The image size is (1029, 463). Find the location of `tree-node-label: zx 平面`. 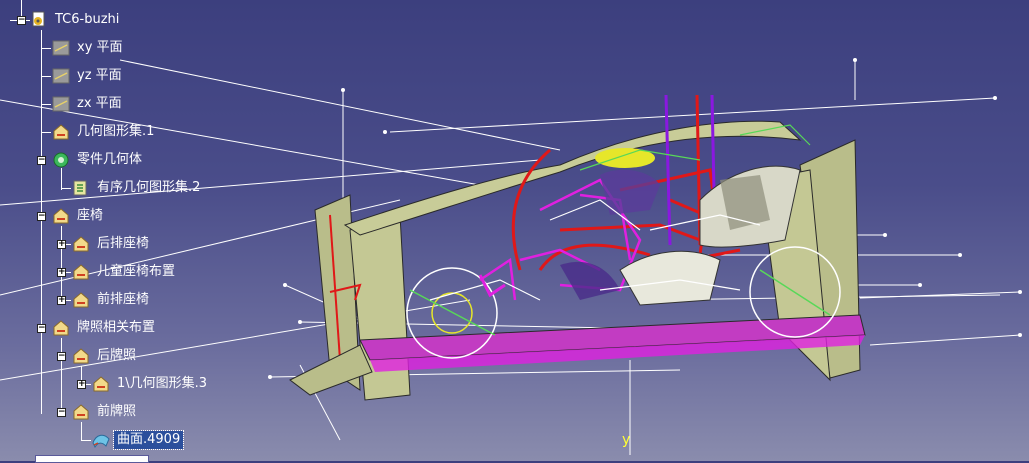

tree-node-label: zx 平面 is located at coordinates (99, 103).